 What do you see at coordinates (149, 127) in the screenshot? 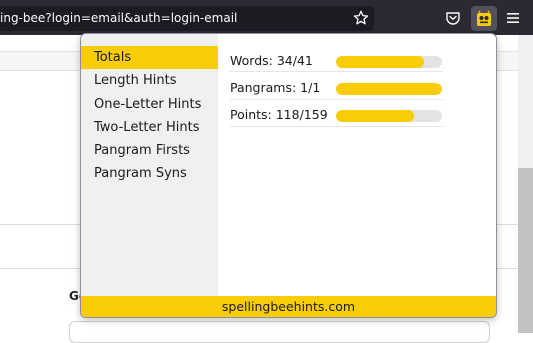
I see `nav-item-two-letter-hints: Two-Letter Hints` at bounding box center [149, 127].